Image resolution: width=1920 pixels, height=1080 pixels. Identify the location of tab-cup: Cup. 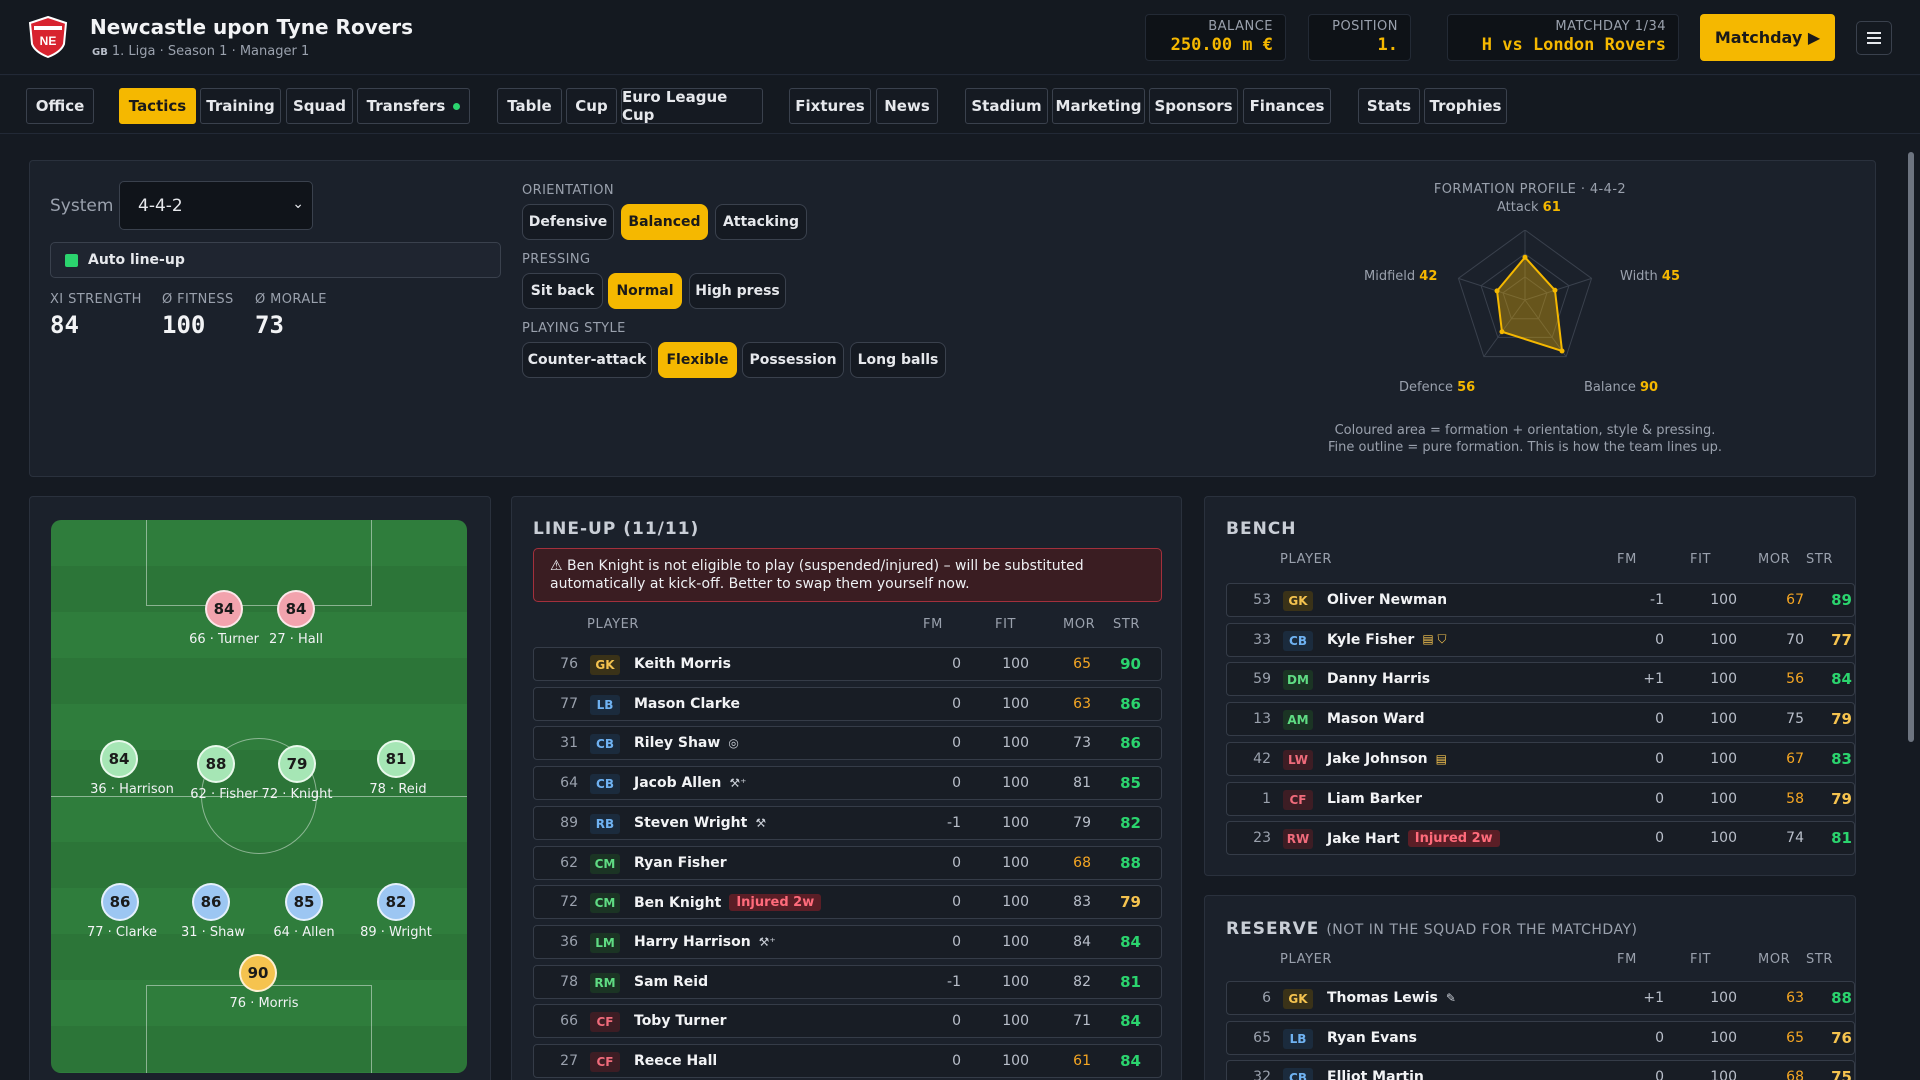
(591, 106).